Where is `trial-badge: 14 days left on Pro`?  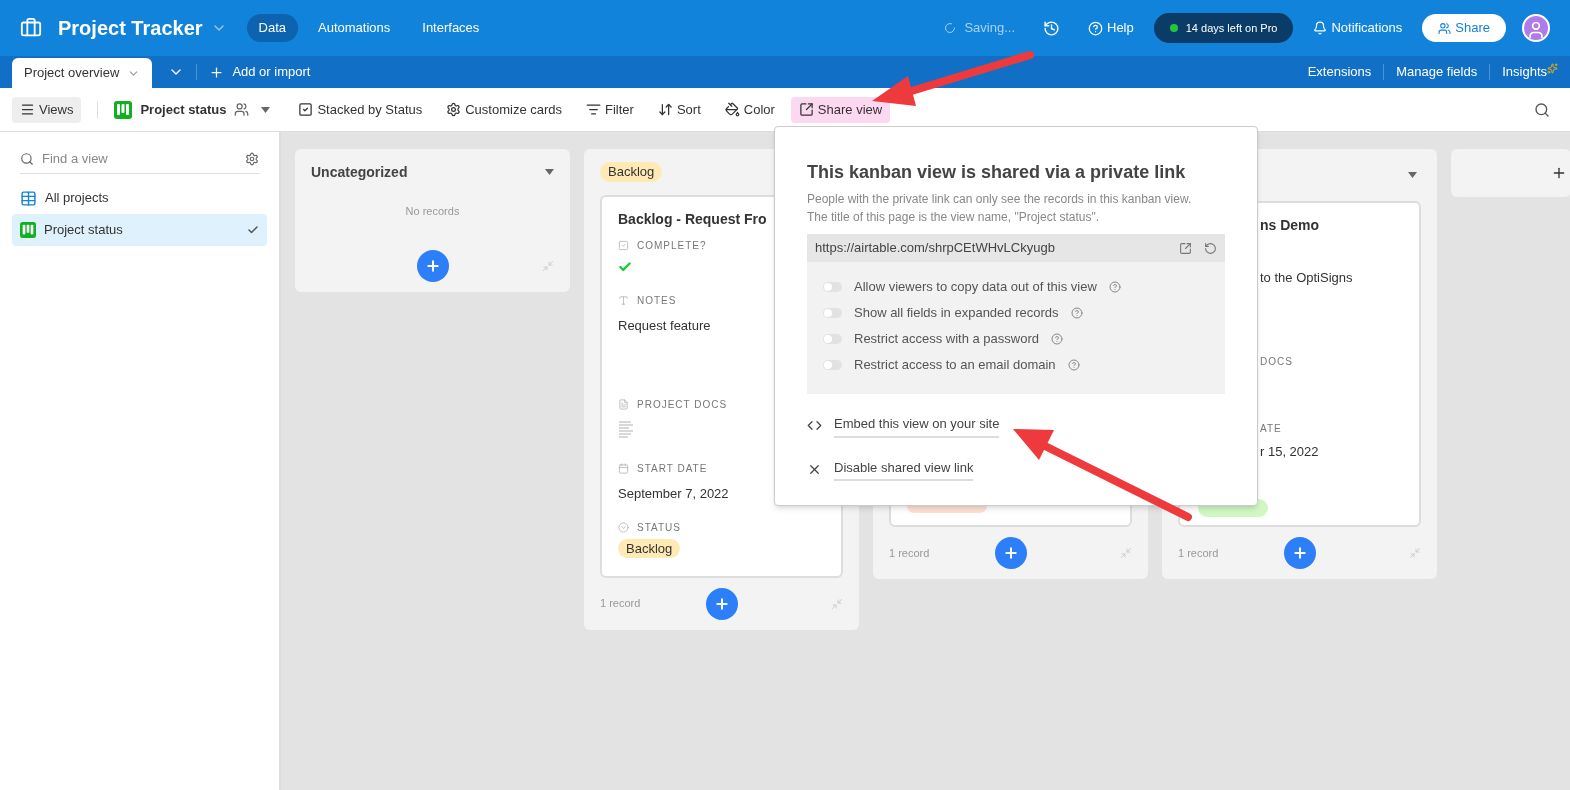
trial-badge: 14 days left on Pro is located at coordinates (1223, 28).